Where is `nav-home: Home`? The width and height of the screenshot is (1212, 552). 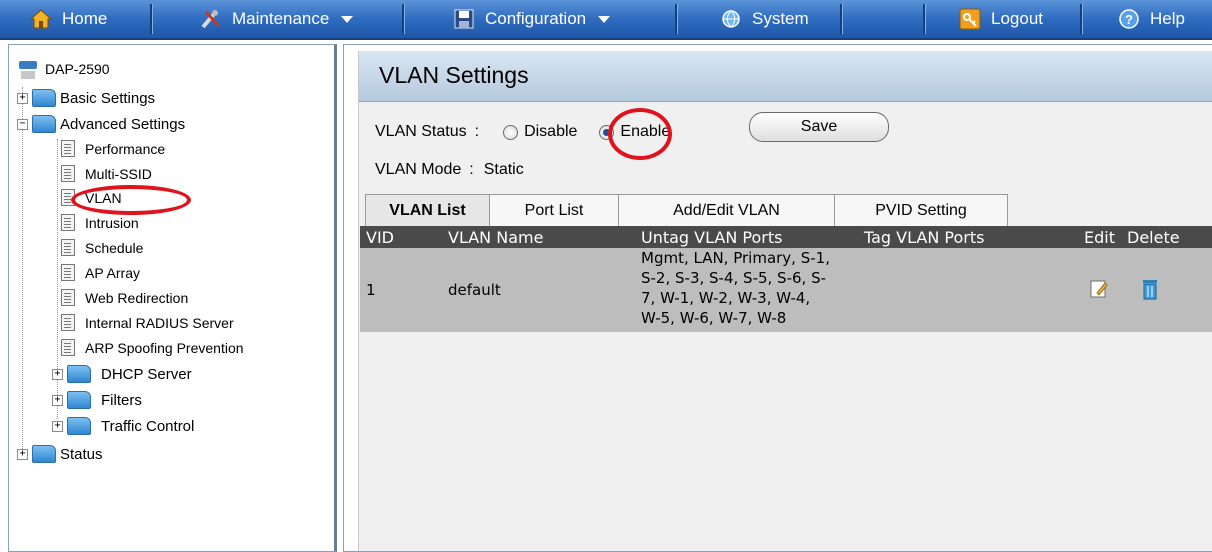
nav-home: Home is located at coordinates (68, 19).